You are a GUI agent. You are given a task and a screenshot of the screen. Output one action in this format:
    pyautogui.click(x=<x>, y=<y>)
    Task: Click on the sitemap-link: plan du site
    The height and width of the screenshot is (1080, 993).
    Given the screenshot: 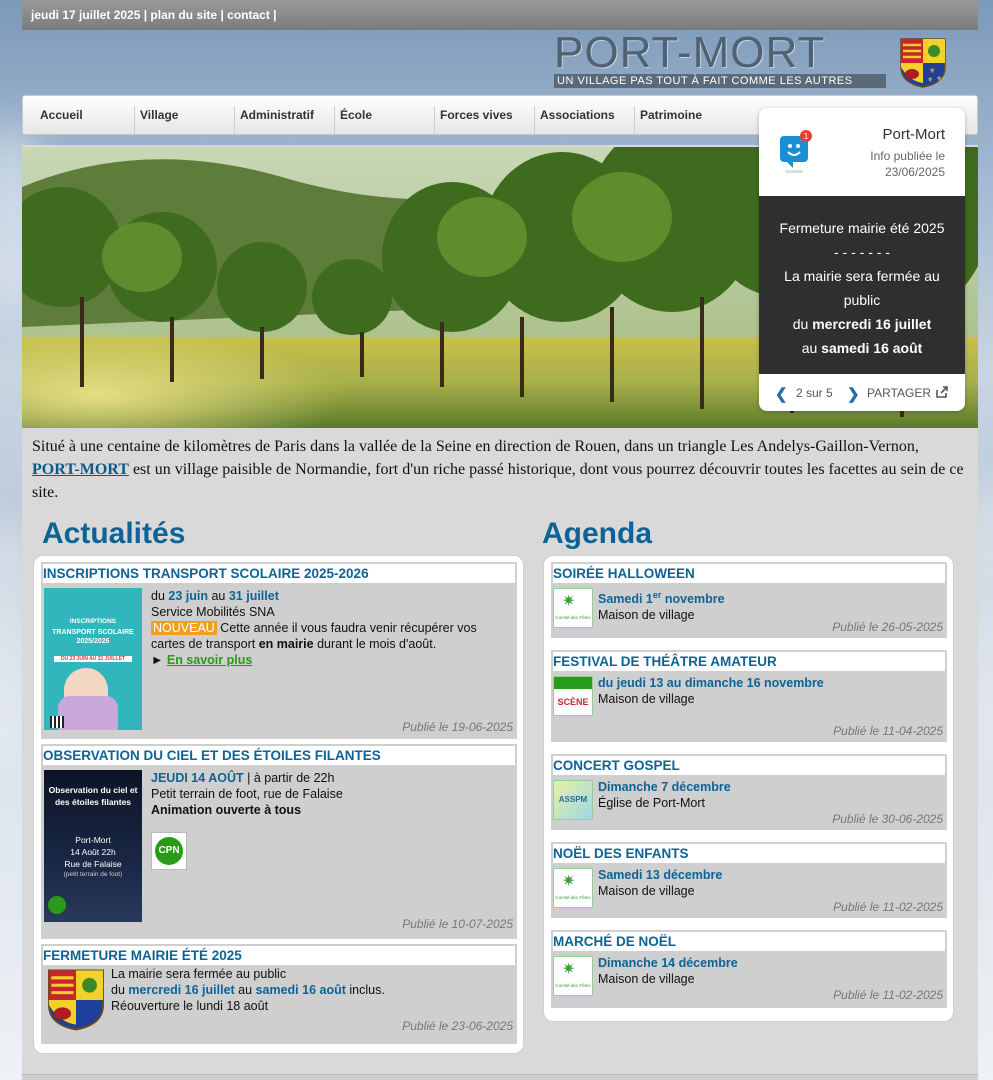 What is the action you would take?
    pyautogui.click(x=183, y=15)
    